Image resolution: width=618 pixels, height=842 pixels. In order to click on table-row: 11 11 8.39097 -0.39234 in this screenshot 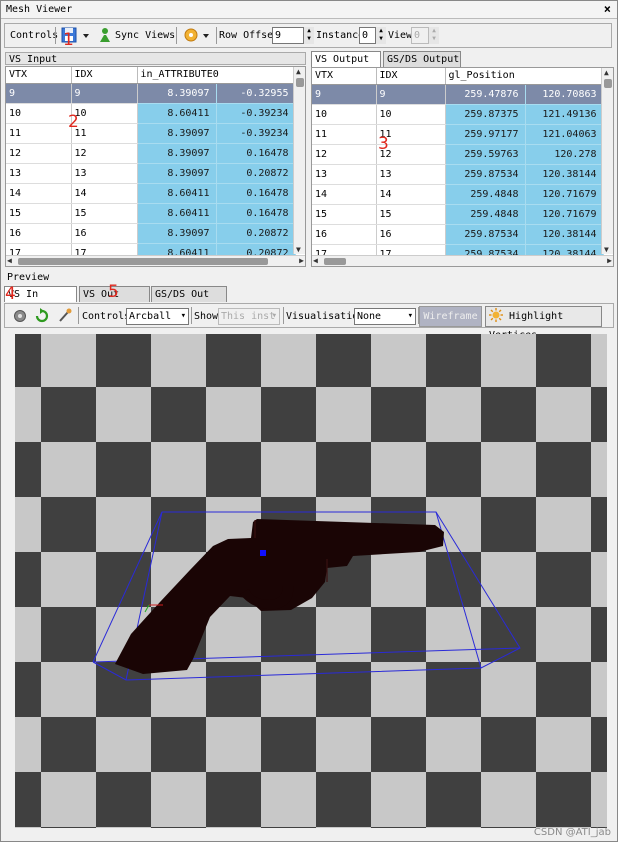, I will do `click(151, 133)`.